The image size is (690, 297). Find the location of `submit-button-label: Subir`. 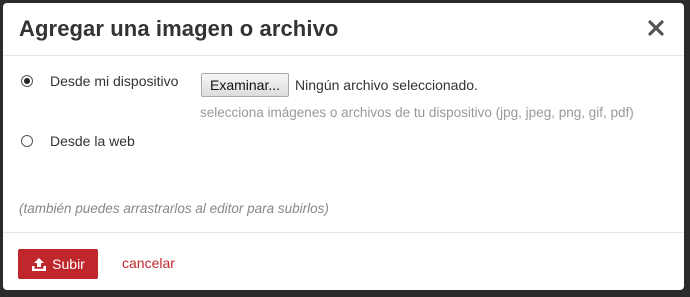

submit-button-label: Subir is located at coordinates (68, 264).